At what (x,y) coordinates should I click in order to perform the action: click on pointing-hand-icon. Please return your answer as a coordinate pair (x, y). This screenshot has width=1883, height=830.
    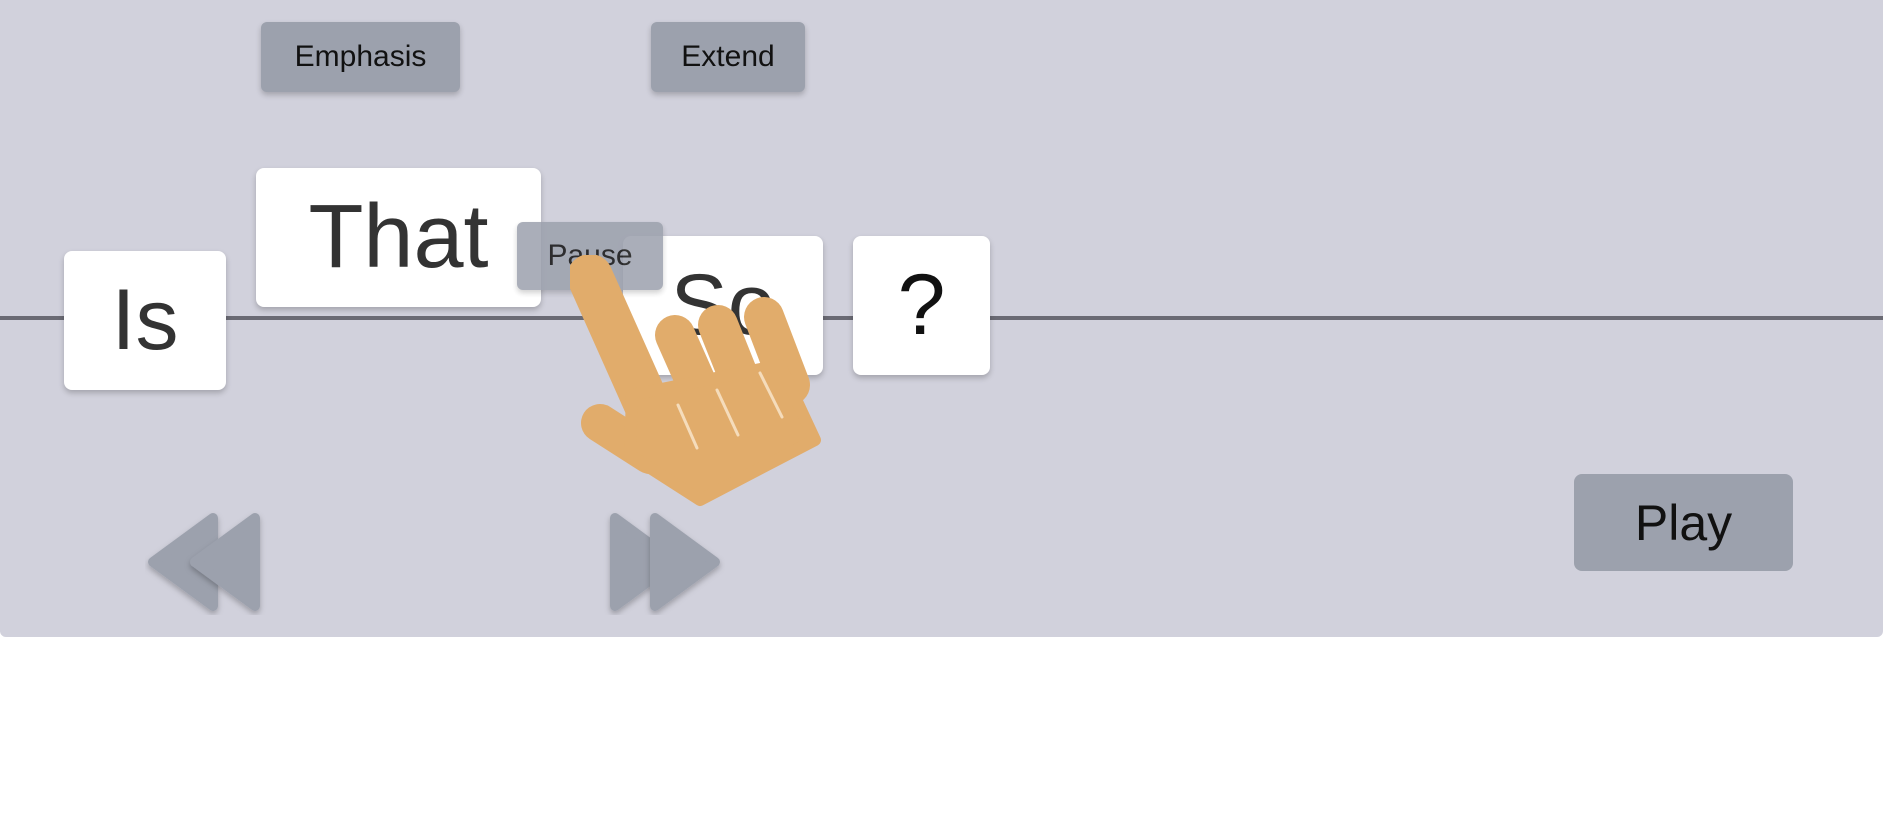
    Looking at the image, I should click on (695, 380).